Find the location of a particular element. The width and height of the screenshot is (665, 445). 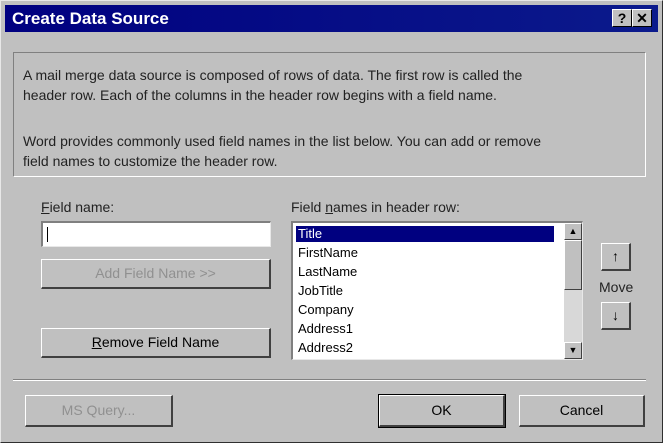

up-arrow-icon: ↑ is located at coordinates (615, 256).